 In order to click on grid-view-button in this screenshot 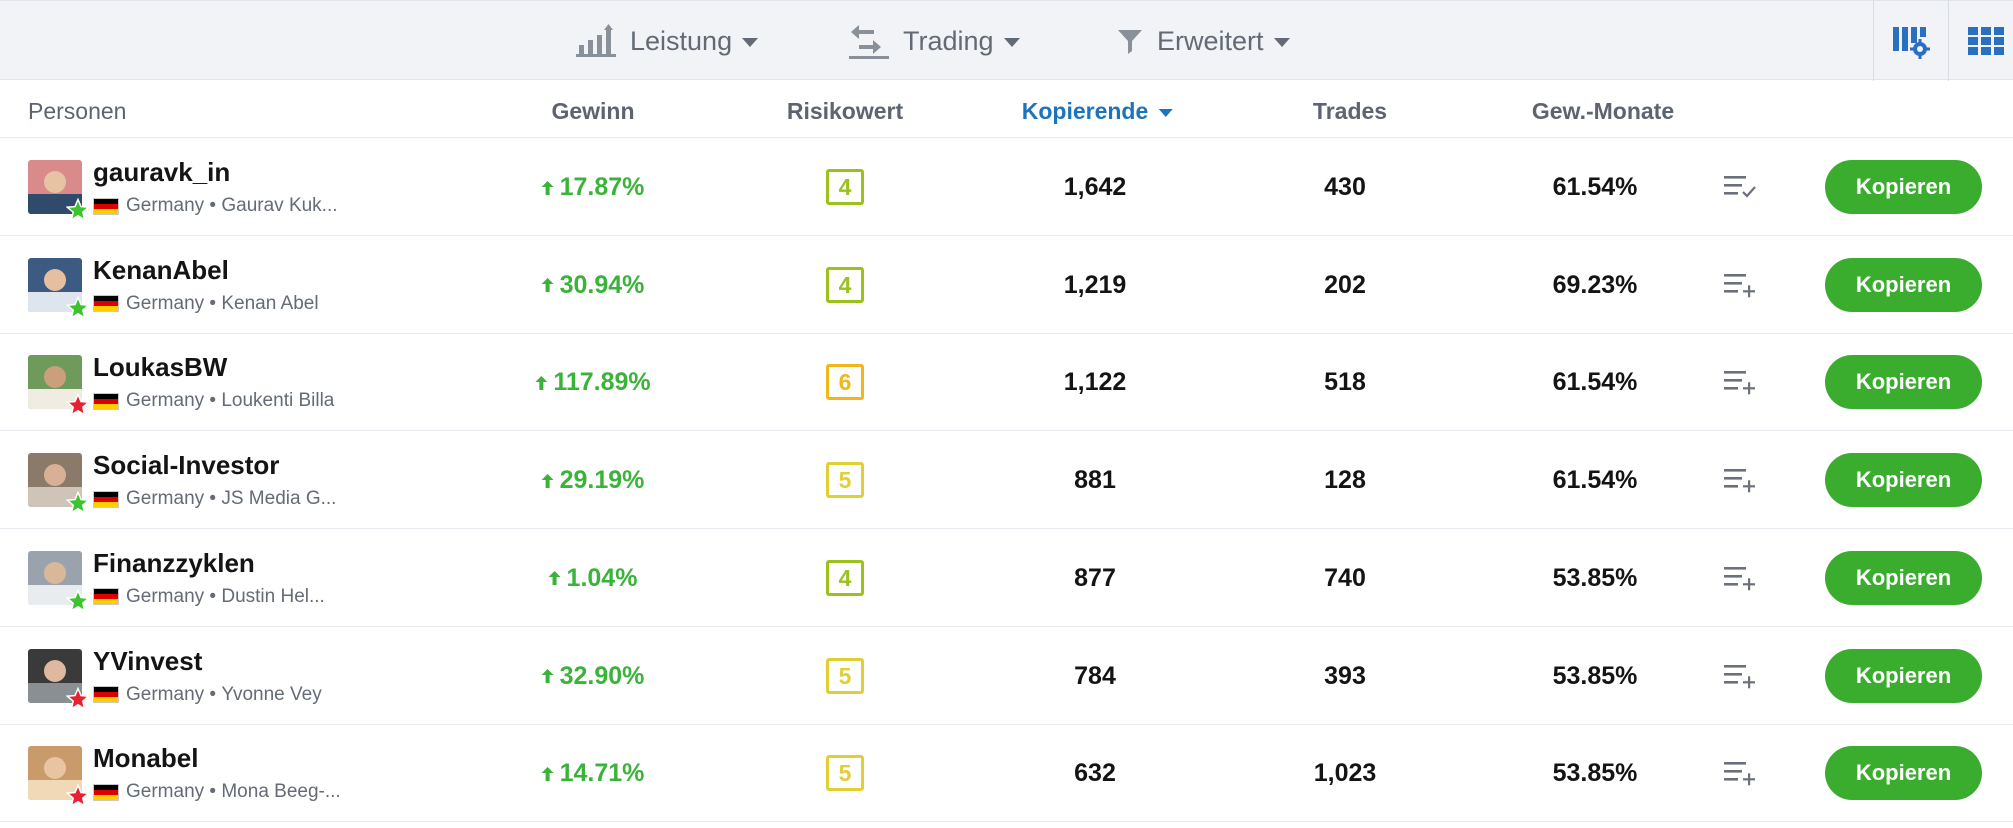, I will do `click(1981, 41)`.